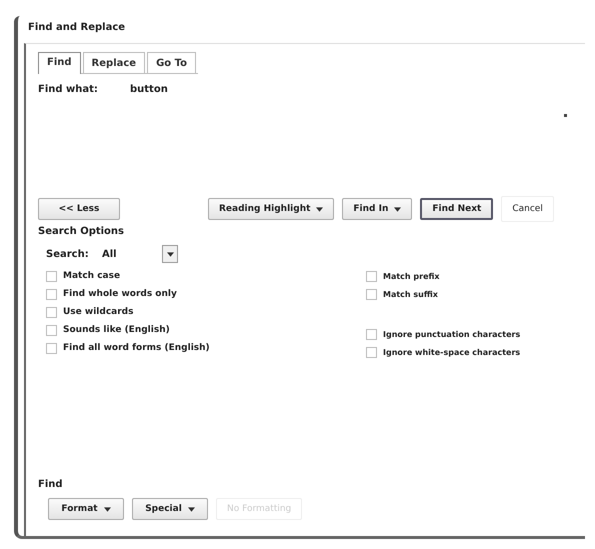 The height and width of the screenshot is (549, 595). I want to click on tab: Replace, so click(114, 62).